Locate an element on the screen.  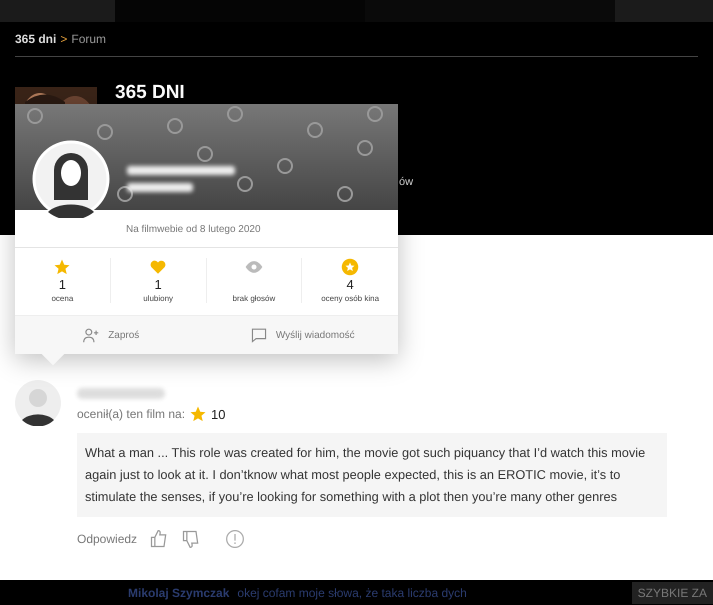
add-user-icon is located at coordinates (91, 335).